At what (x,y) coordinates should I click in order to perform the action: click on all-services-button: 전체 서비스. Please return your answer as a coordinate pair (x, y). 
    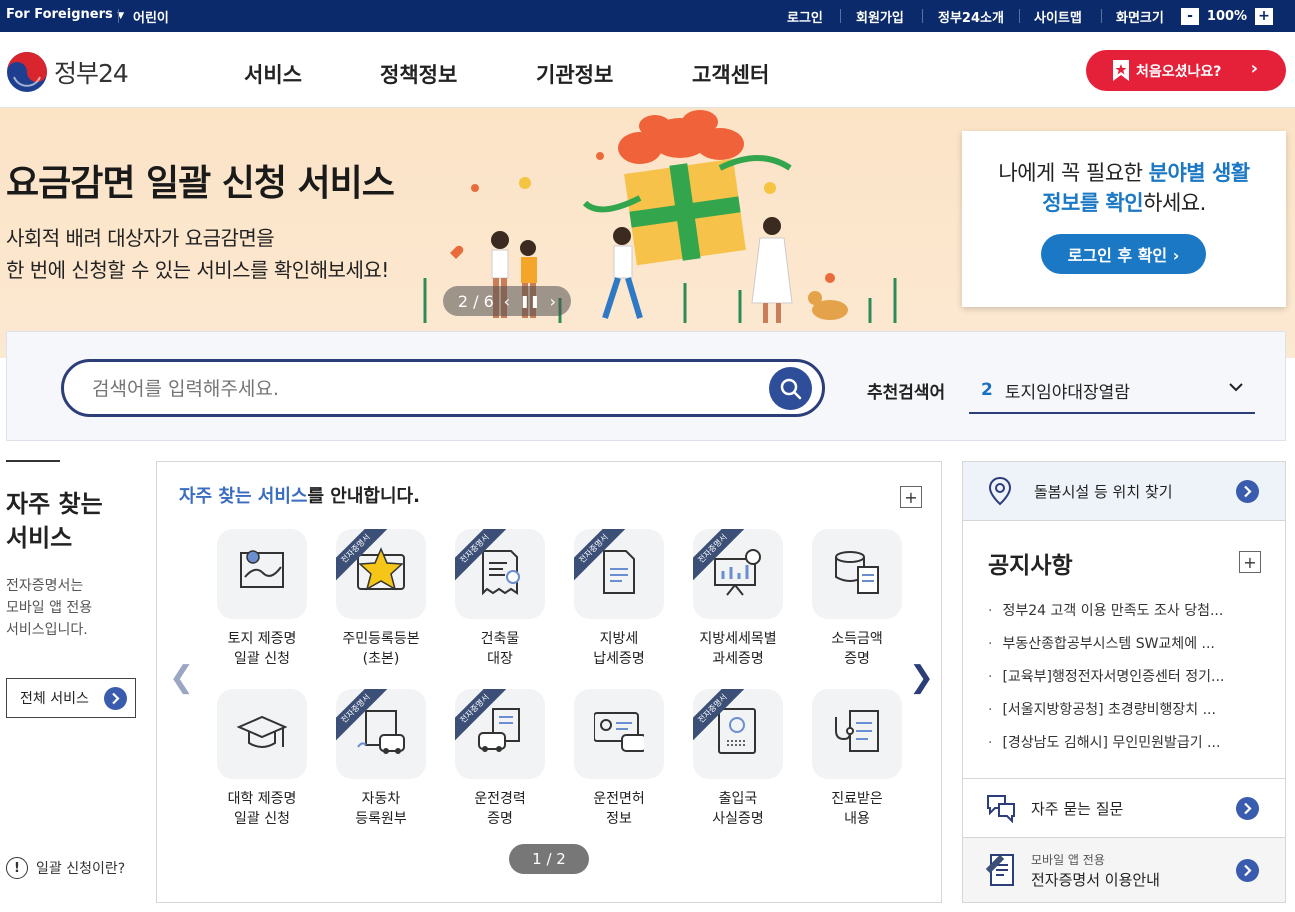
    Looking at the image, I should click on (71, 698).